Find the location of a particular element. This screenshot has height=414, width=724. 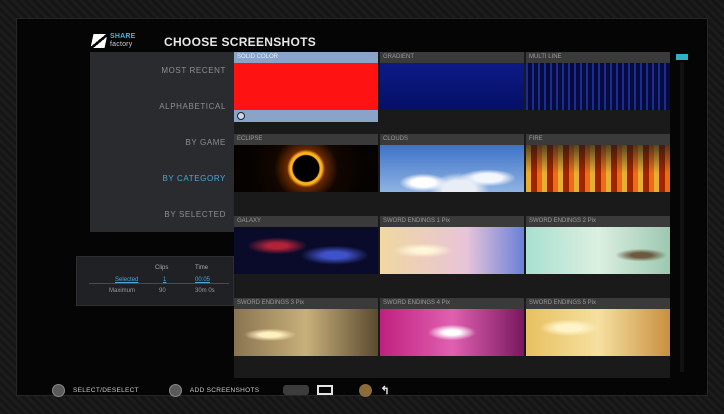

screenshot-tile: CLOUDS is located at coordinates (452, 163).